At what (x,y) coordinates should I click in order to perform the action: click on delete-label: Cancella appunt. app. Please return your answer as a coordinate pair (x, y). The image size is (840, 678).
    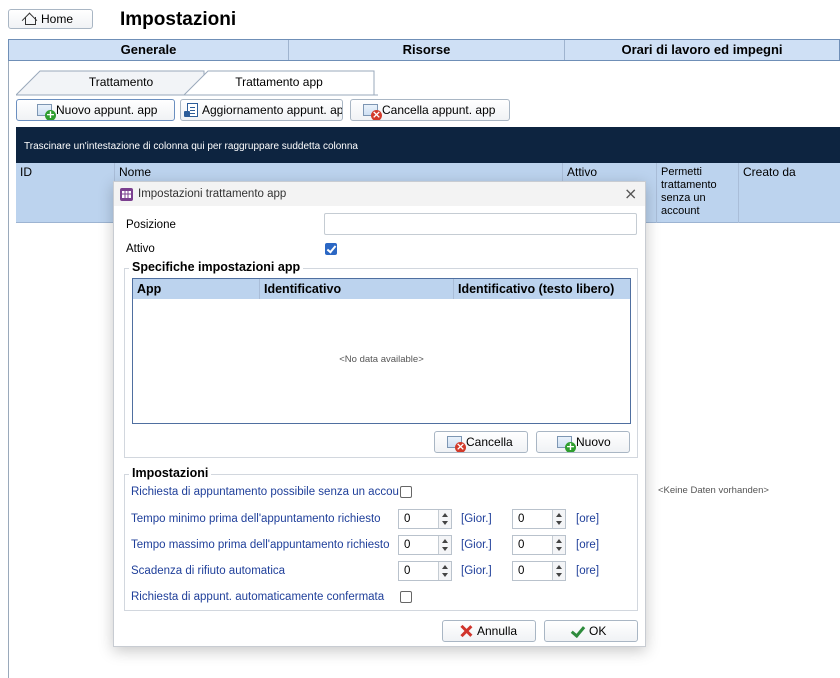
    Looking at the image, I should click on (439, 110).